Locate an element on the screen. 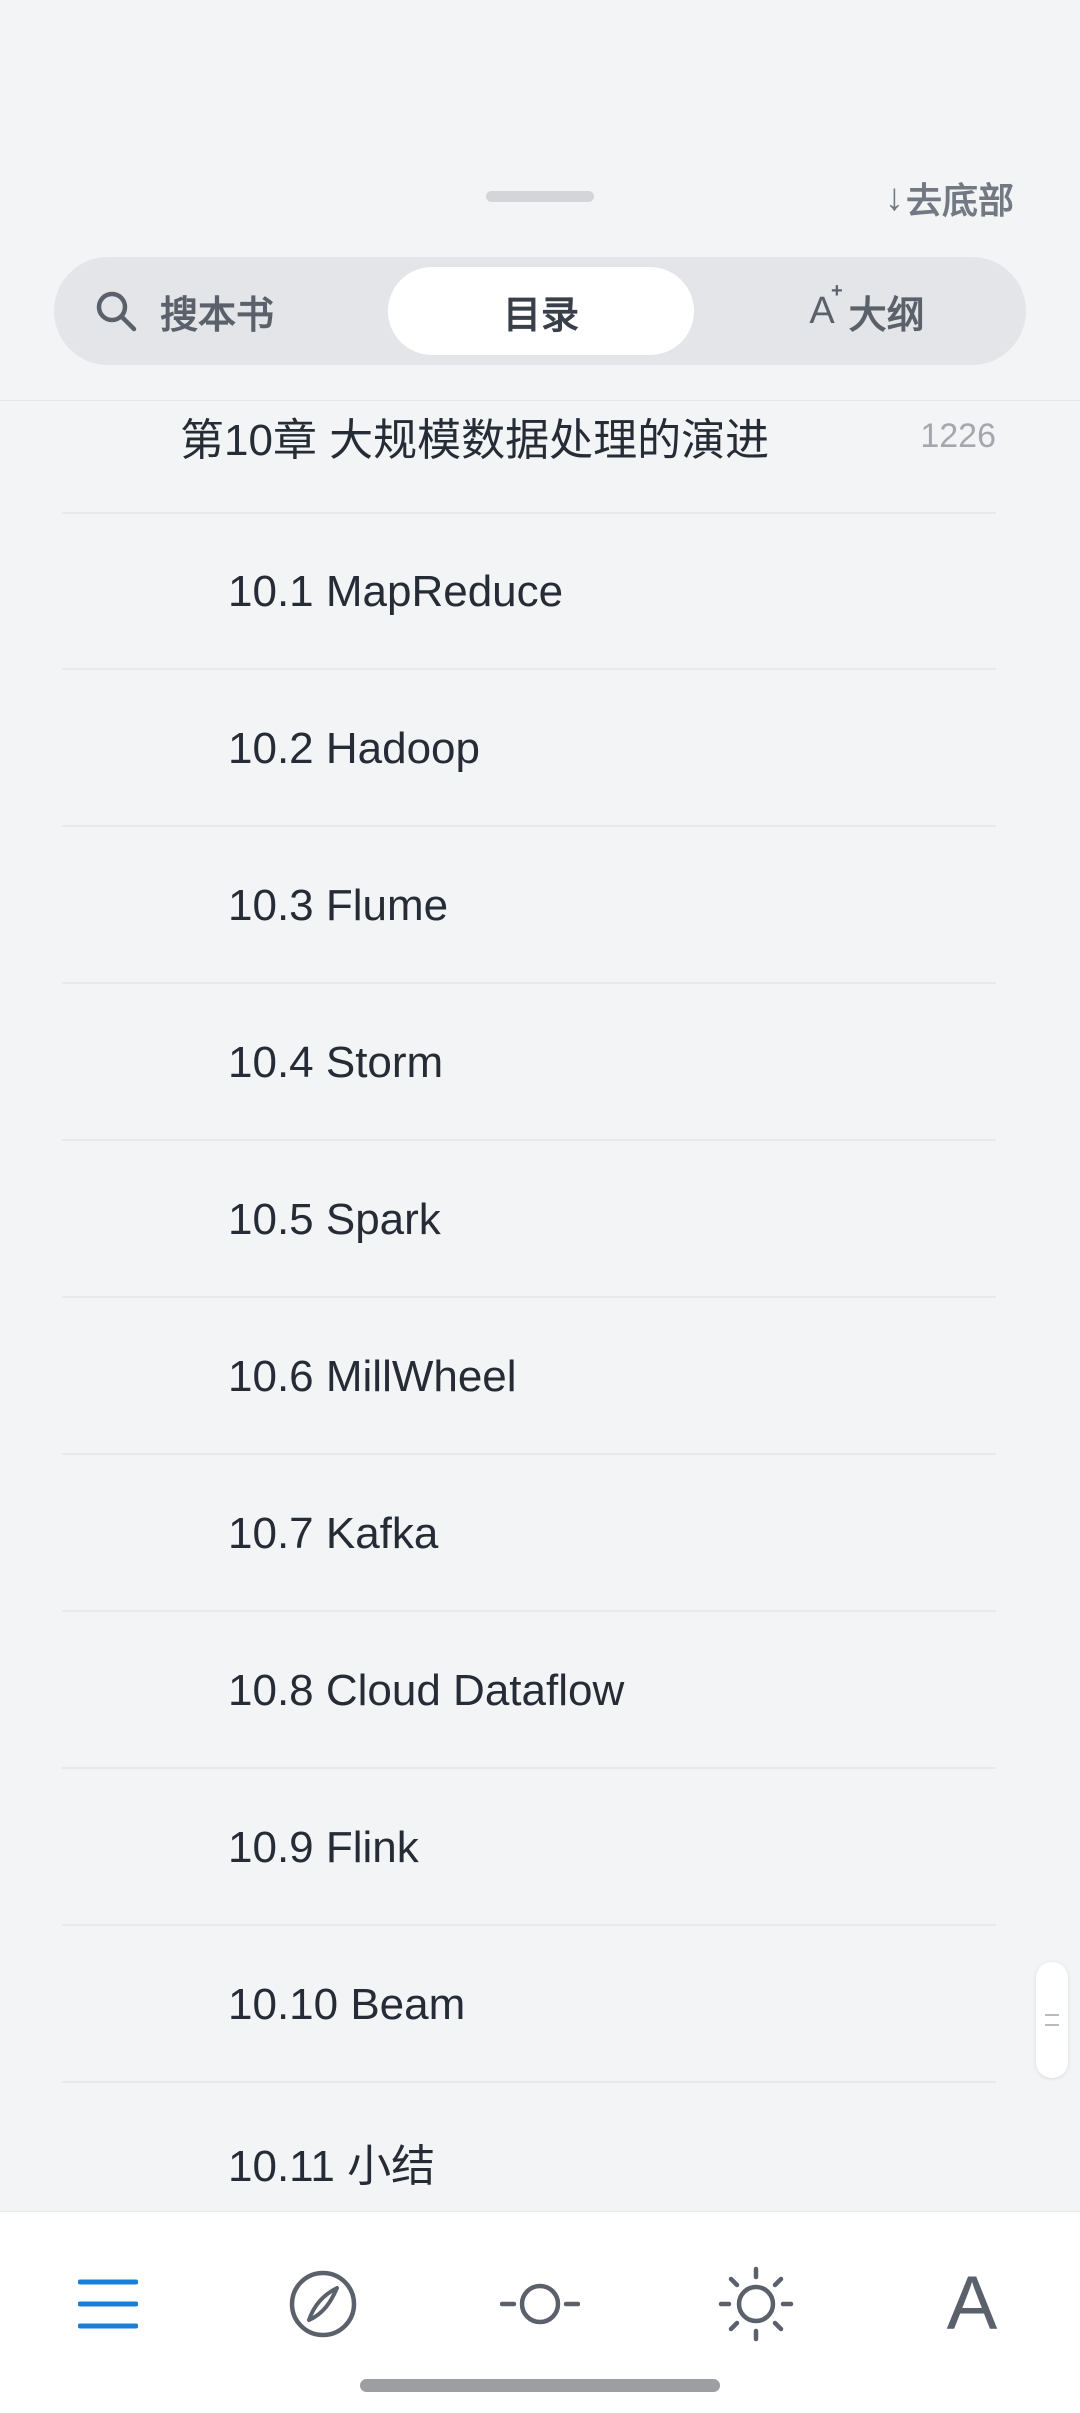  font-settings-button: A is located at coordinates (972, 2304).